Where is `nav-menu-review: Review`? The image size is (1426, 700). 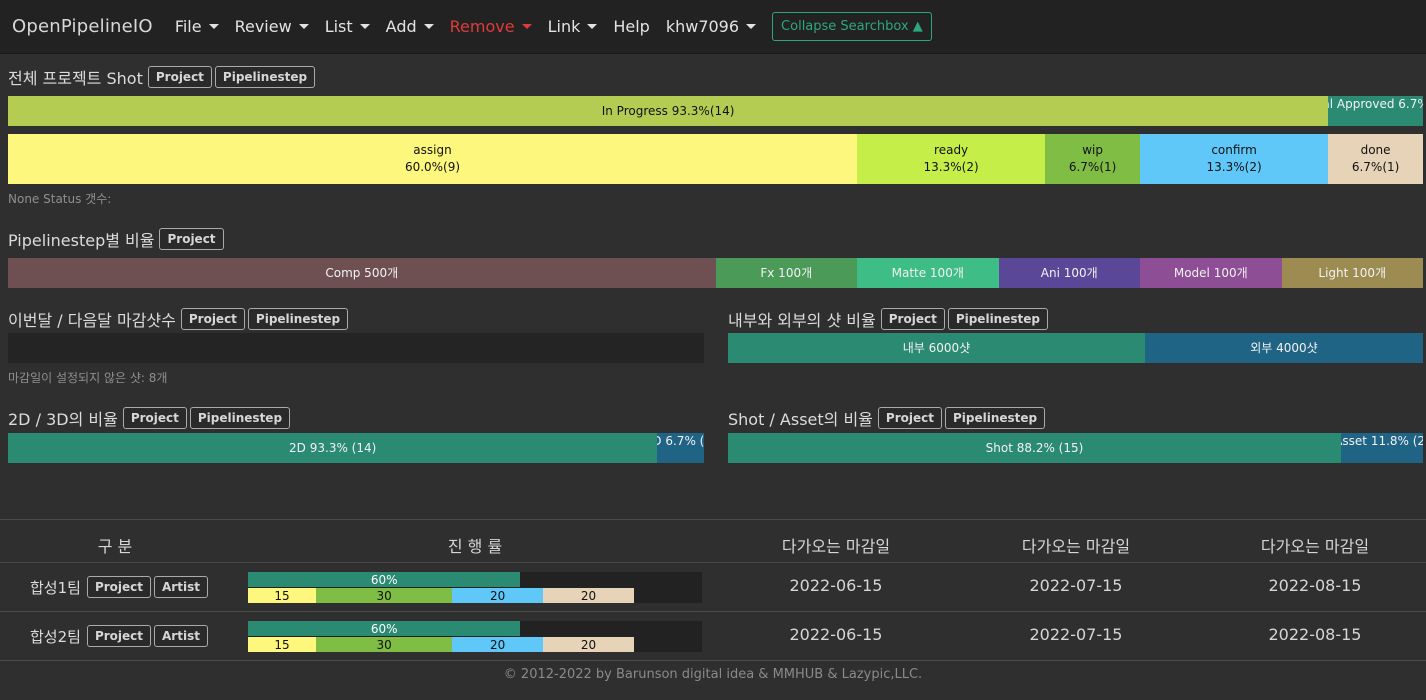 nav-menu-review: Review is located at coordinates (272, 26).